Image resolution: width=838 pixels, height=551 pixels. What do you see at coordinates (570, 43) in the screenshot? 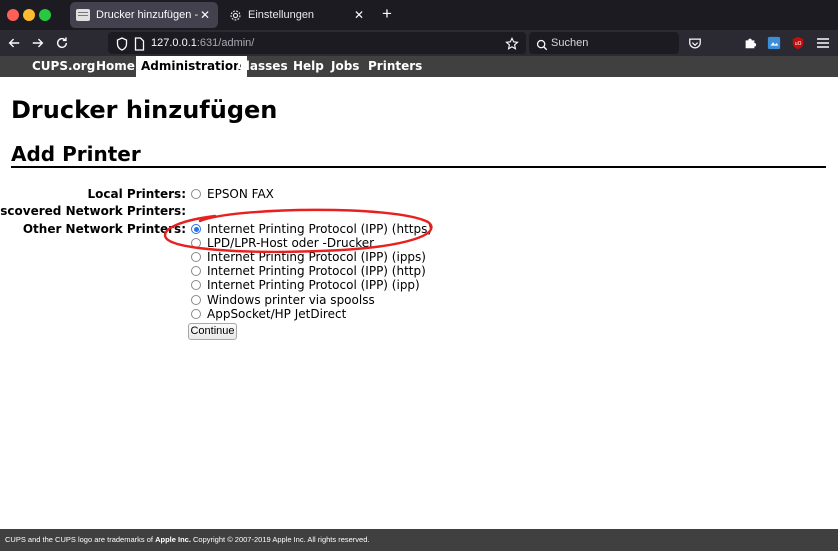
I see `search-placeholder: Suchen` at bounding box center [570, 43].